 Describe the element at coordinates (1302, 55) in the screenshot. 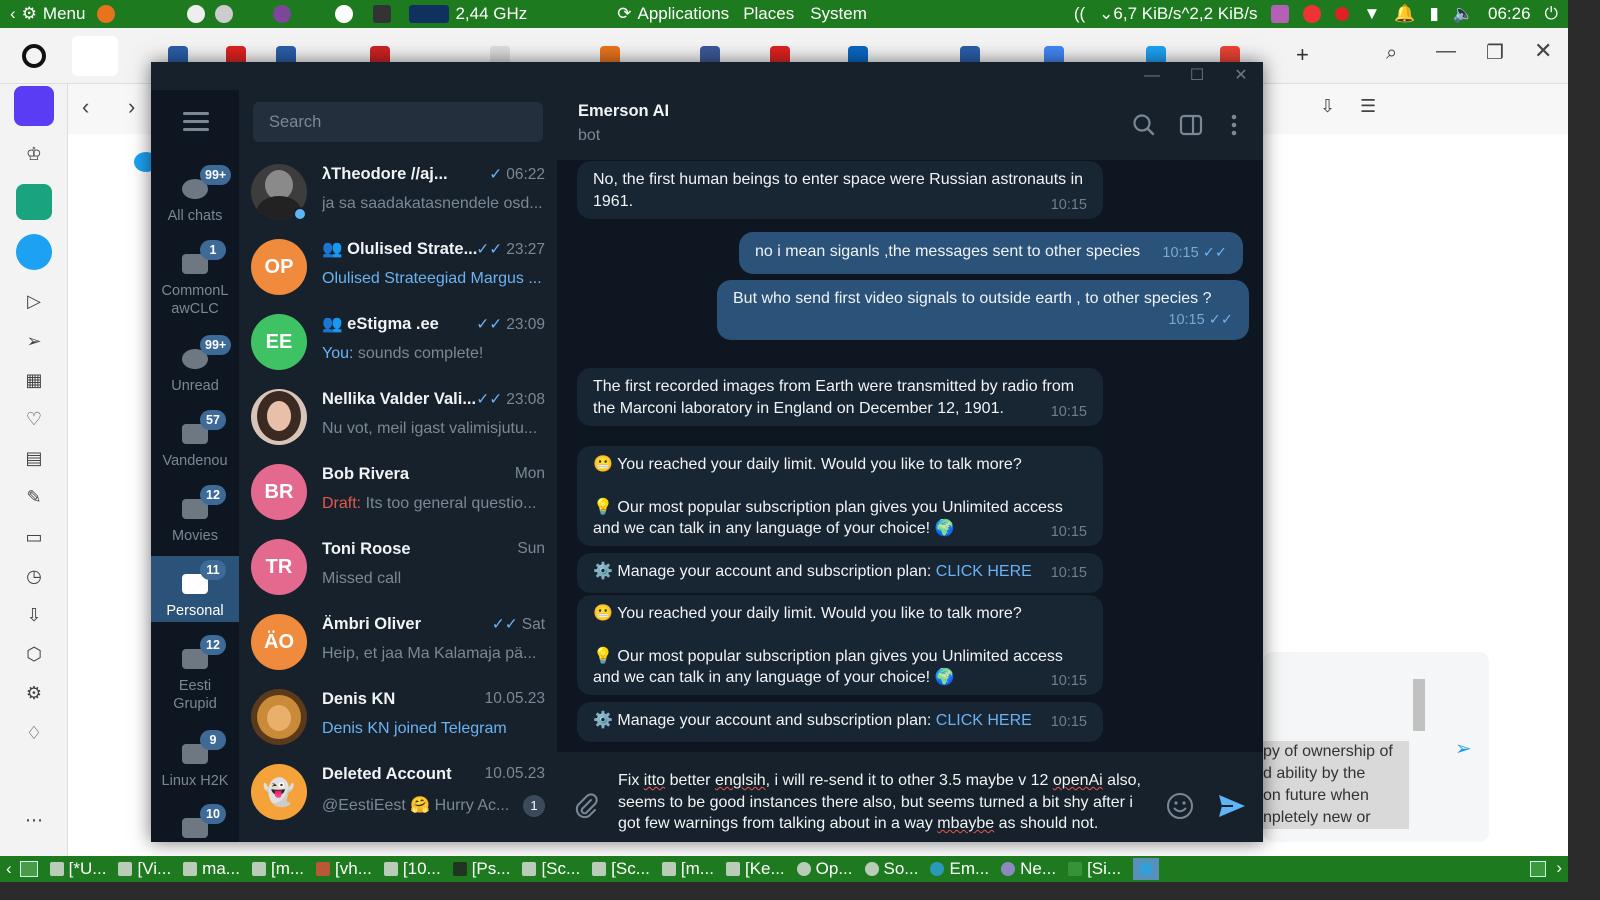

I see `new-tab-button: +` at that location.